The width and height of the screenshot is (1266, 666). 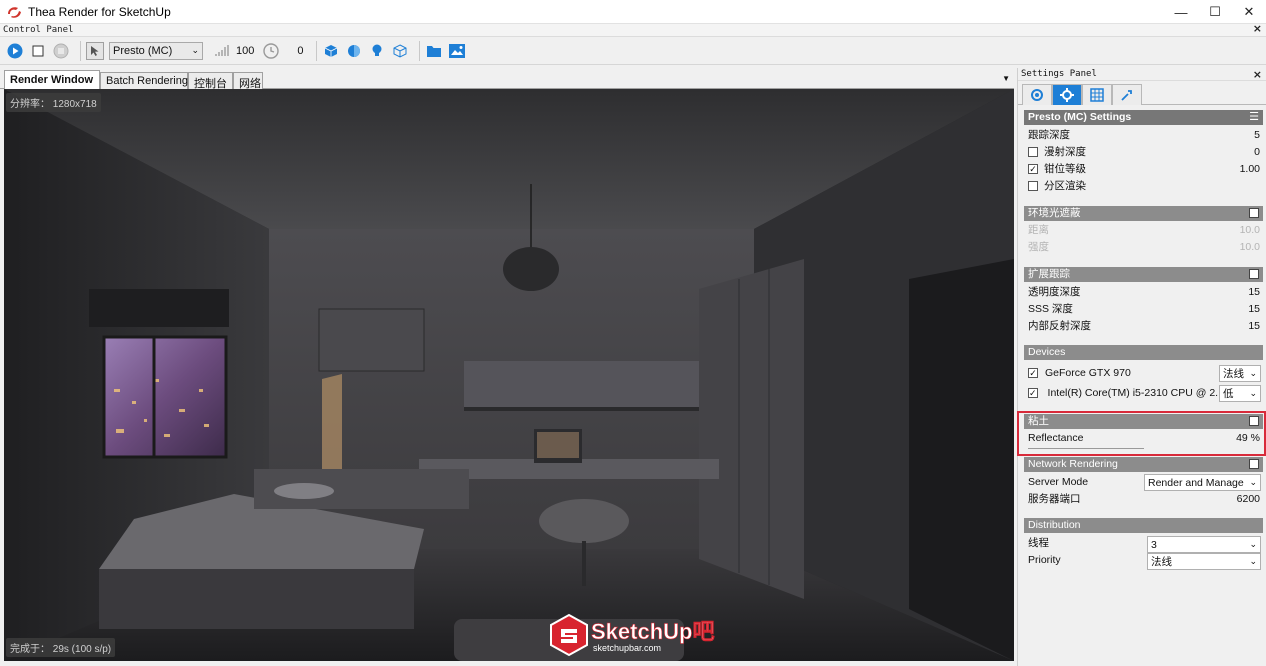 What do you see at coordinates (400, 51) in the screenshot?
I see `wireframe-cube-icon` at bounding box center [400, 51].